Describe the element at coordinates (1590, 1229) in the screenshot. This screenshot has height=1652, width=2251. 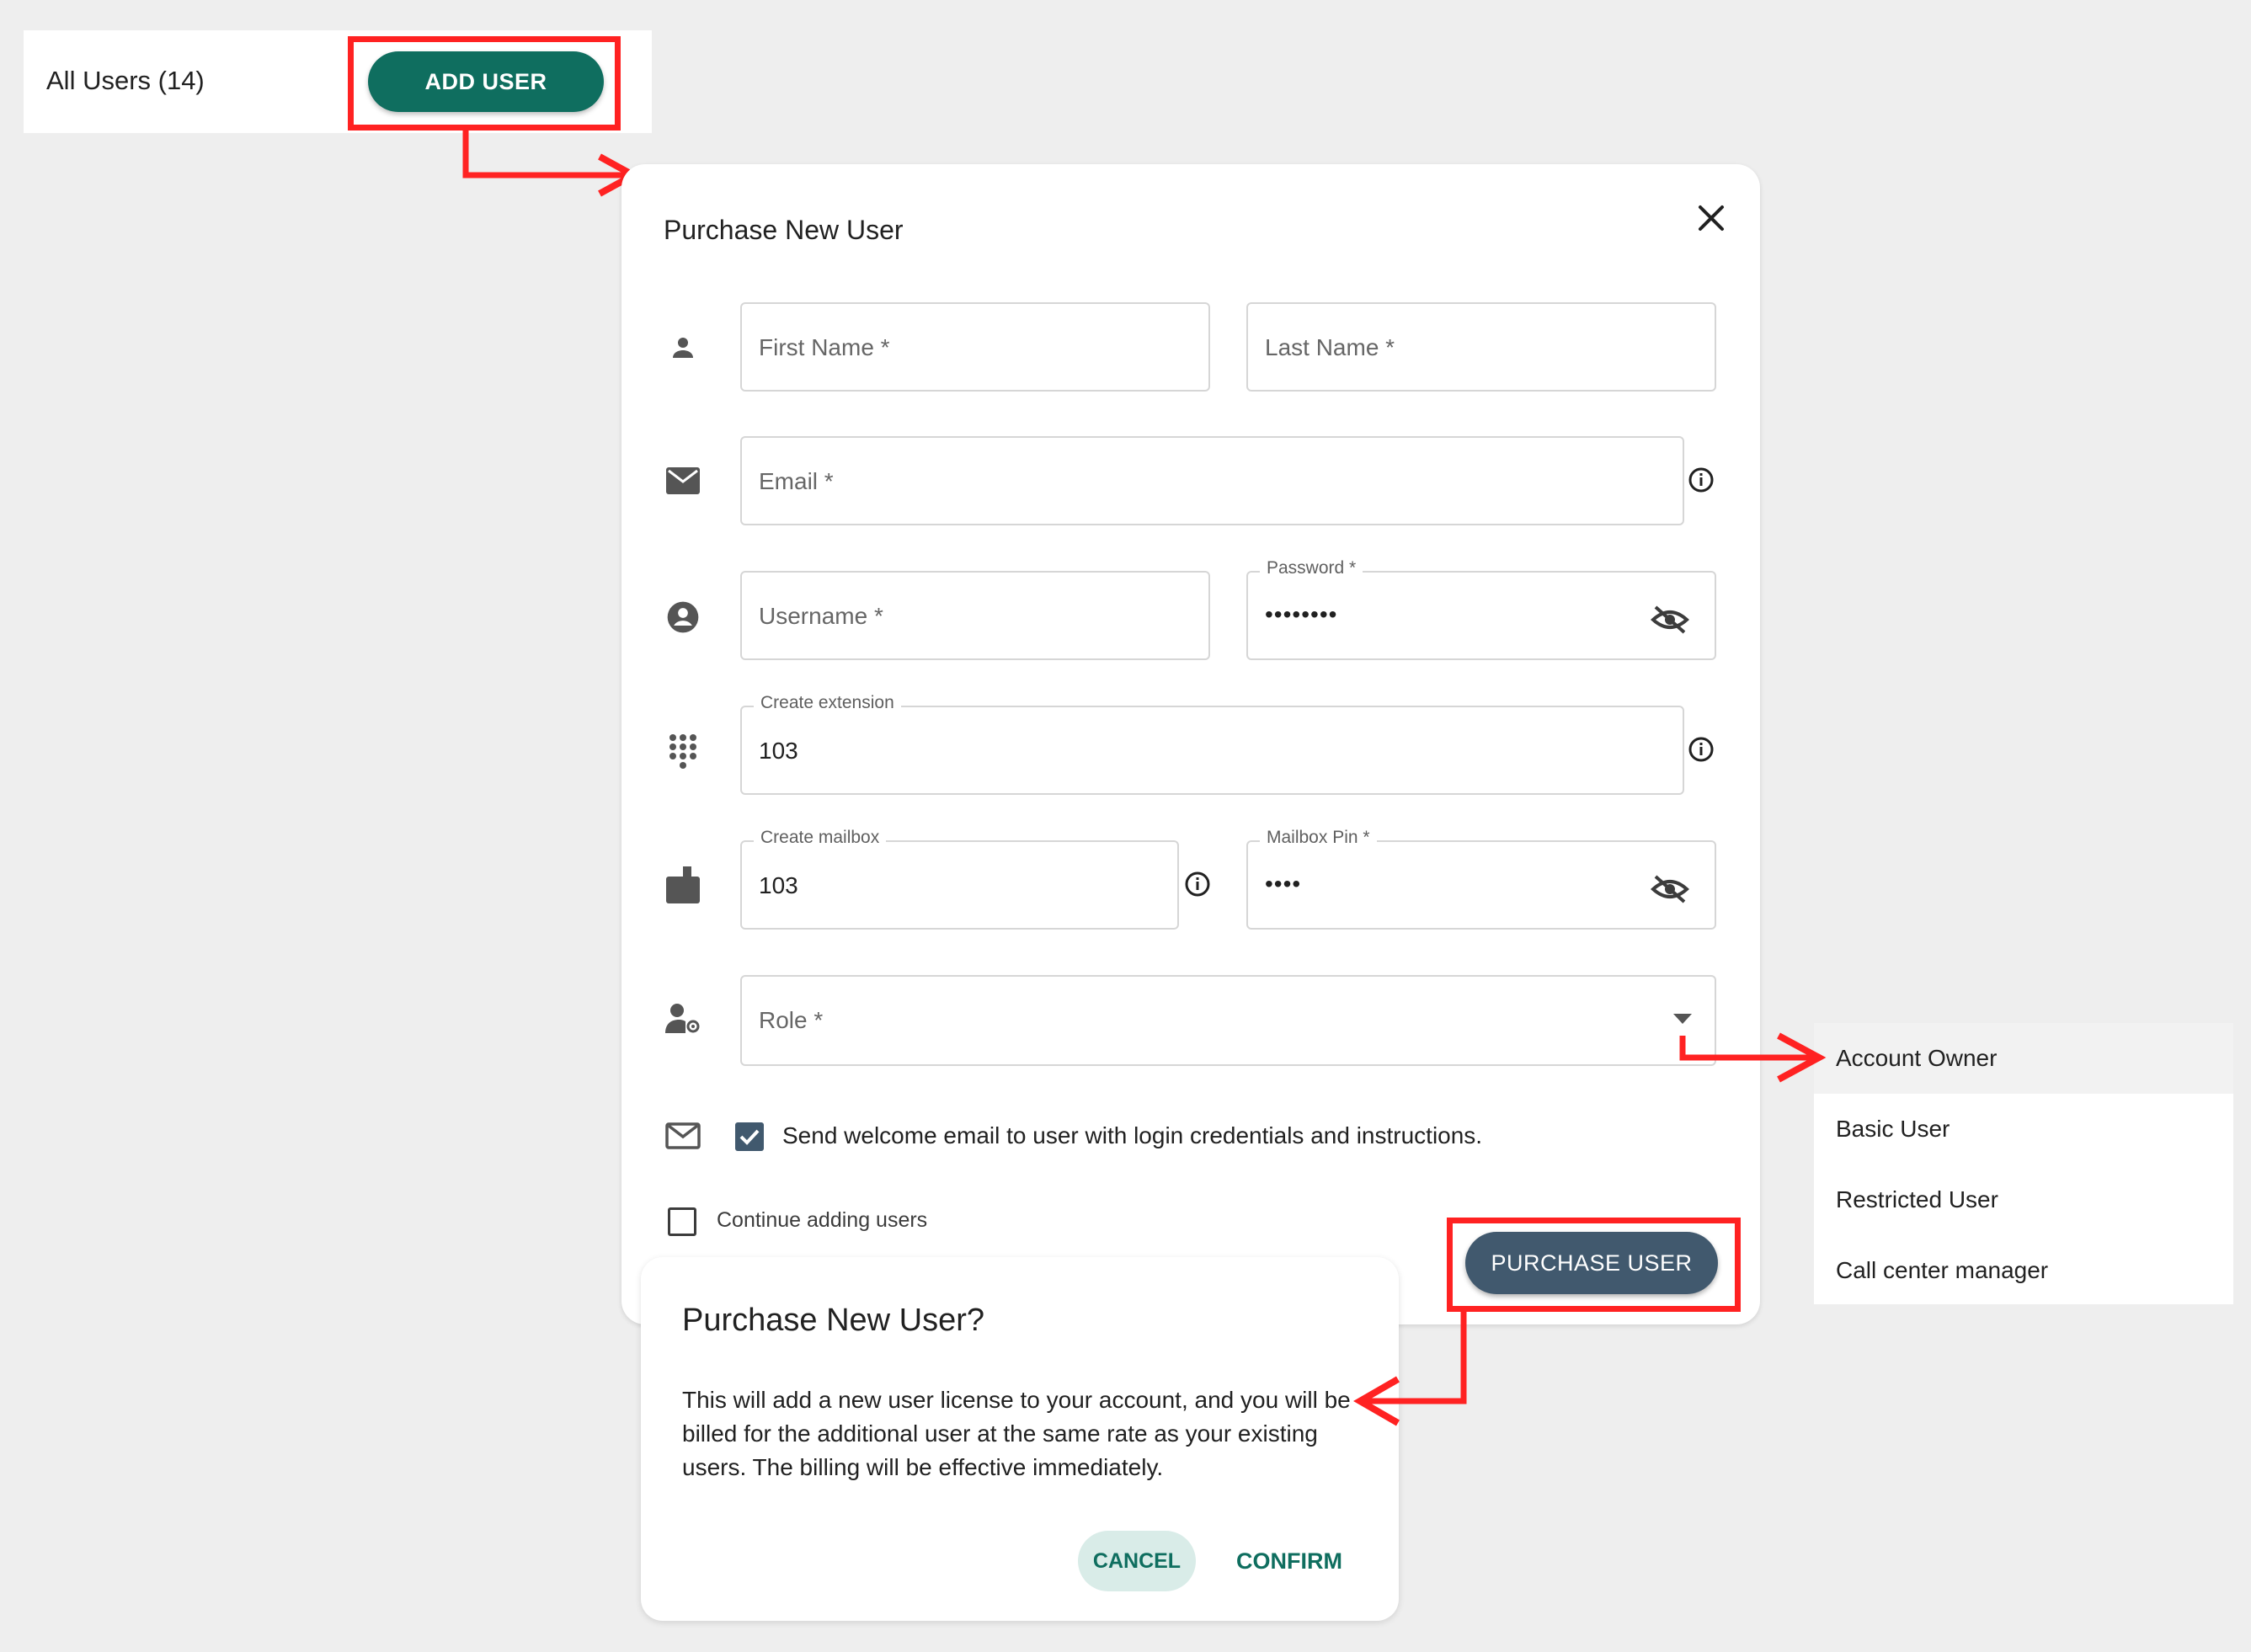
I see `annotation-arrows-lower` at that location.